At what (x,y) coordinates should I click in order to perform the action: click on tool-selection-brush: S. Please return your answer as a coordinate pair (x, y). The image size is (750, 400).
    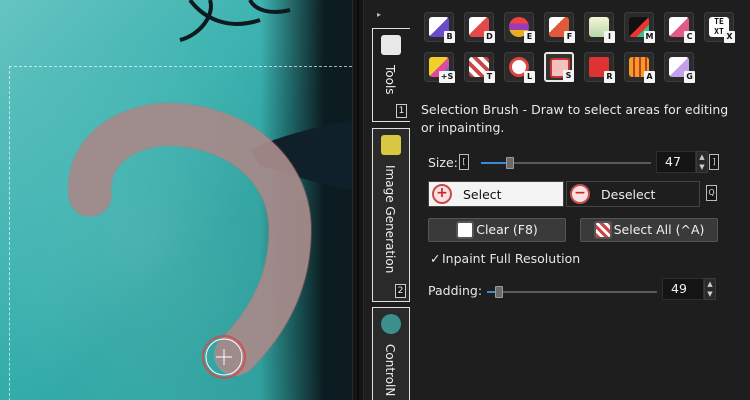
    Looking at the image, I should click on (559, 67).